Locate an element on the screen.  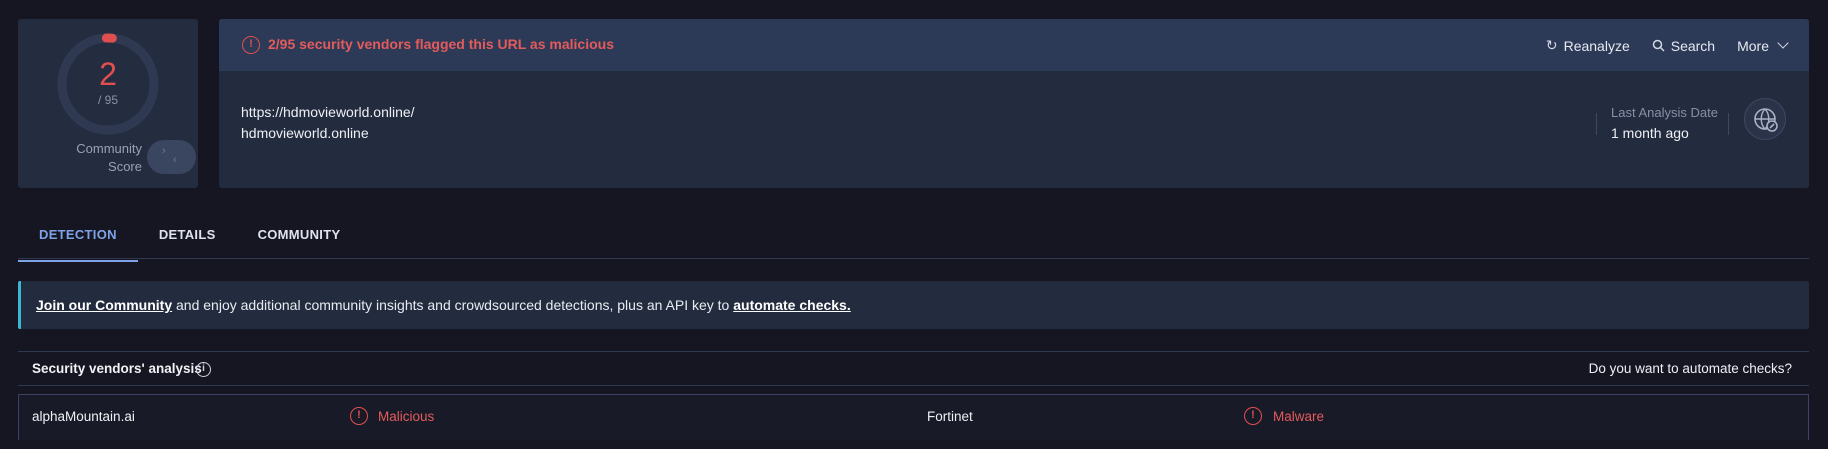
search-button: Search is located at coordinates (1683, 46).